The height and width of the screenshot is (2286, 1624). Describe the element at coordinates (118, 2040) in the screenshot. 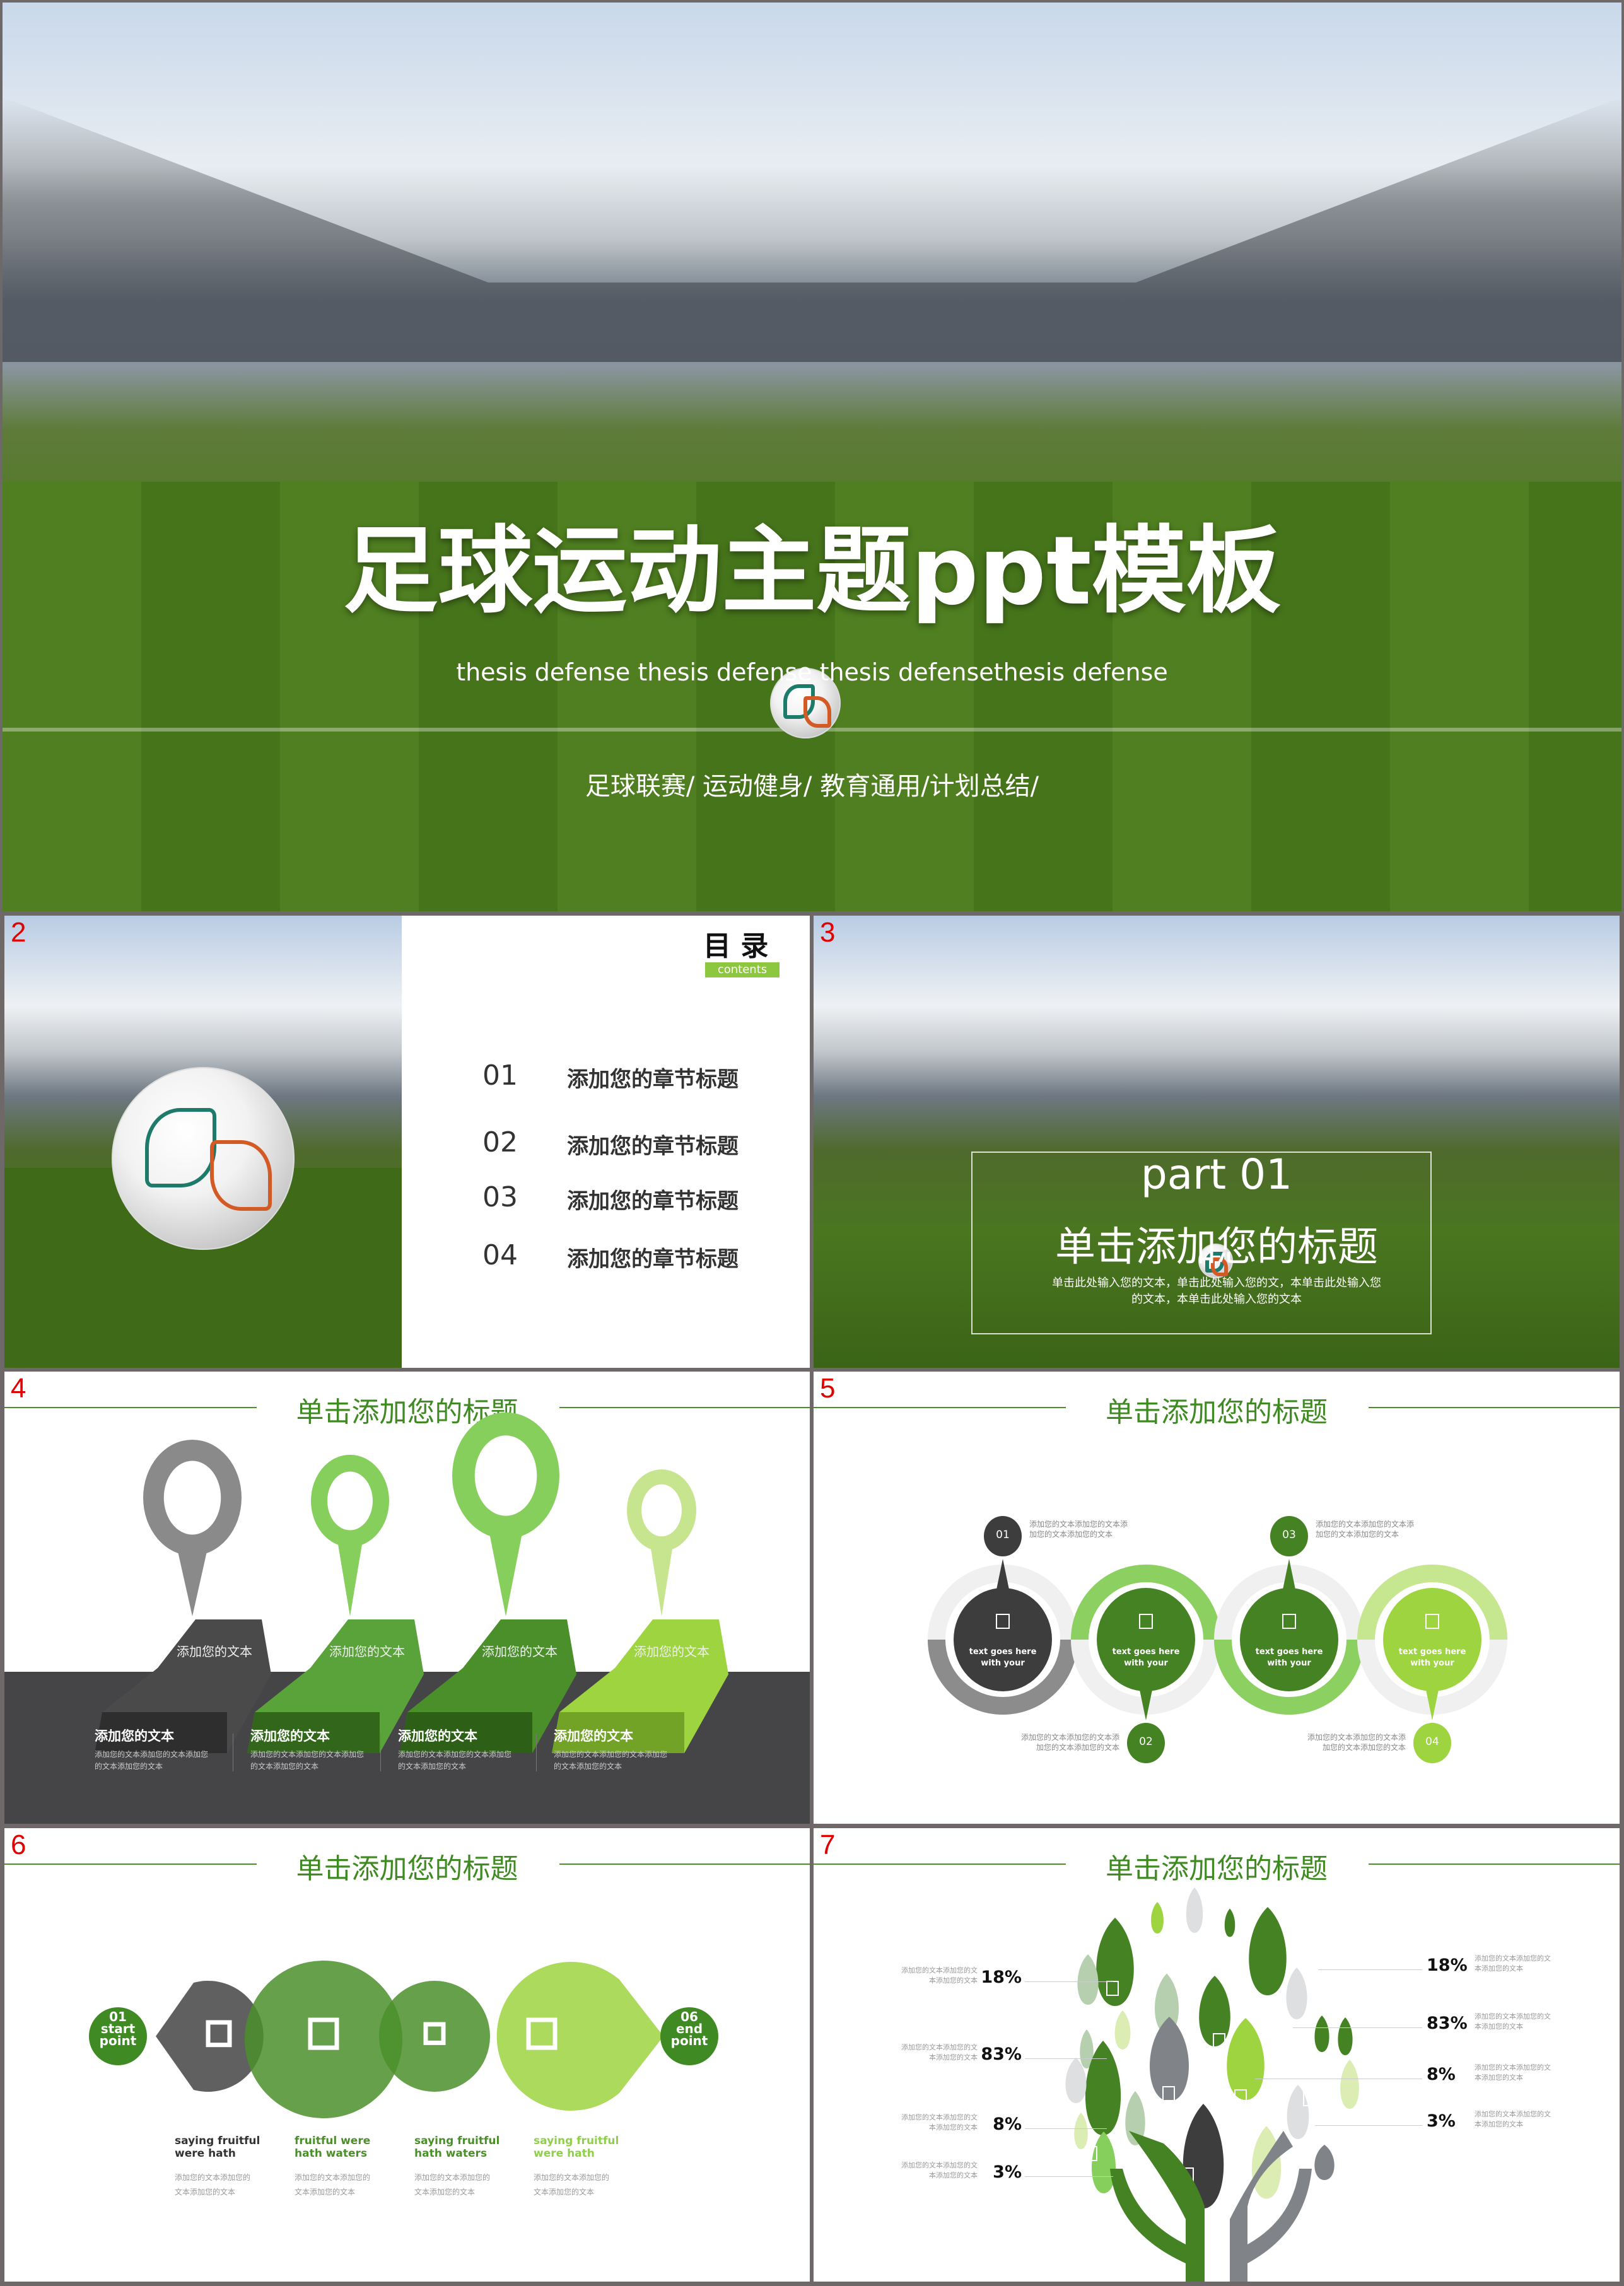

I see `start-label: point` at that location.